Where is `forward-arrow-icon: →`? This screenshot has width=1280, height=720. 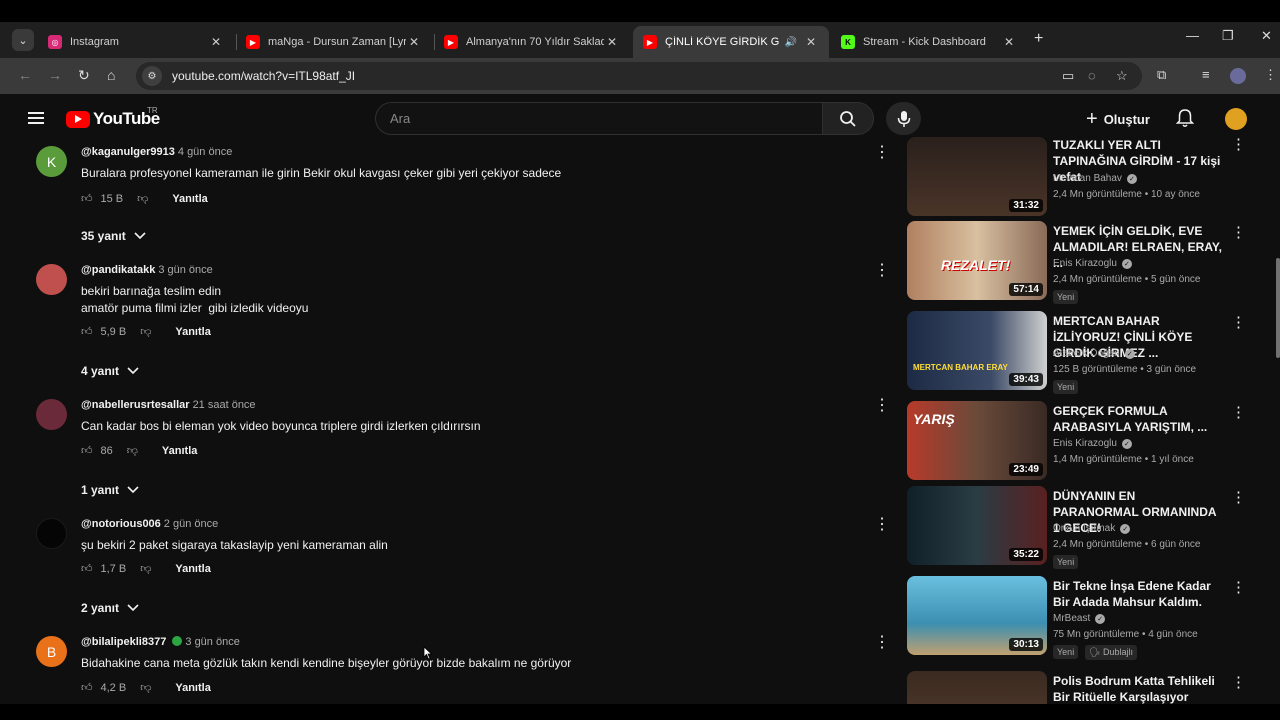 forward-arrow-icon: → is located at coordinates (55, 75).